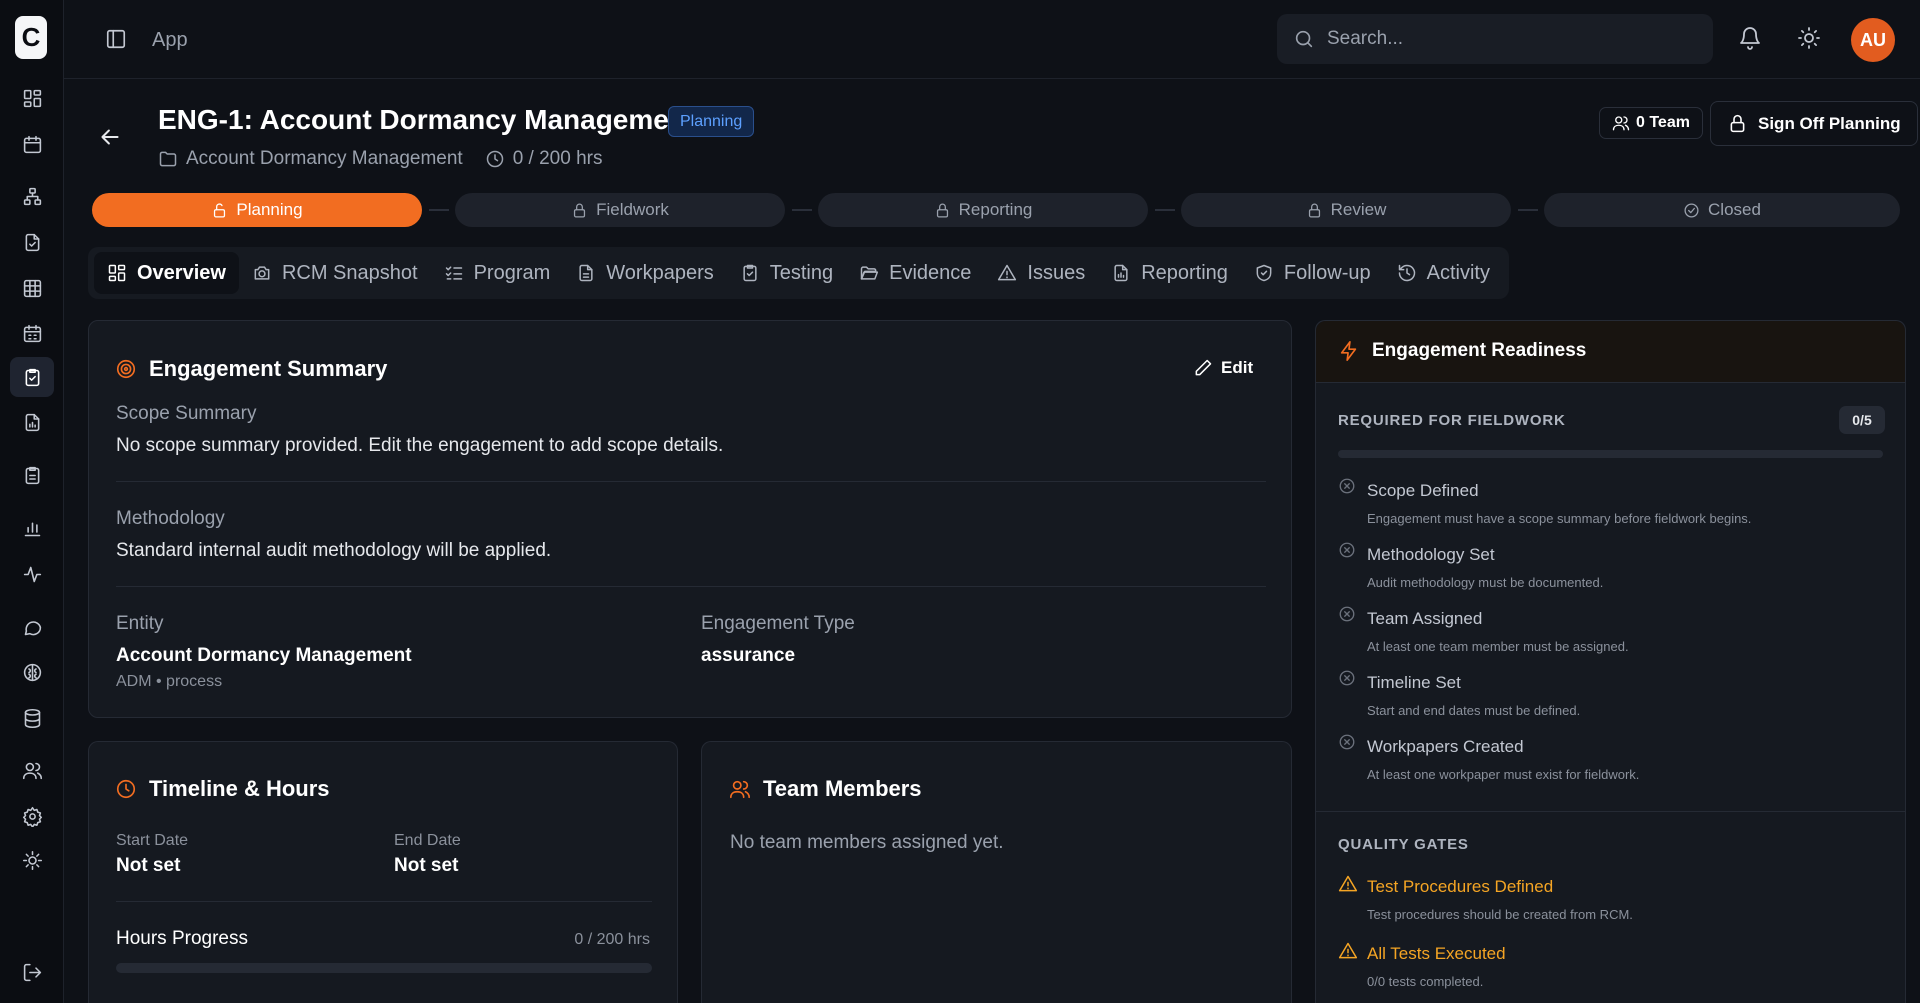  Describe the element at coordinates (32, 288) in the screenshot. I see `table-icon` at that location.